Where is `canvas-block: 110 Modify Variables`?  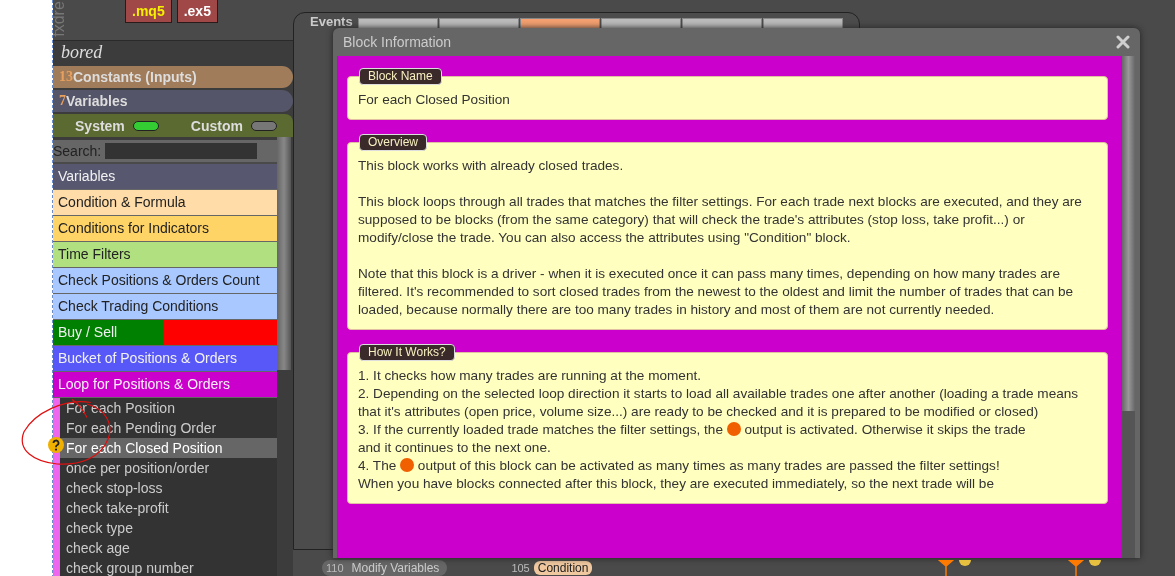 canvas-block: 110 Modify Variables is located at coordinates (385, 568).